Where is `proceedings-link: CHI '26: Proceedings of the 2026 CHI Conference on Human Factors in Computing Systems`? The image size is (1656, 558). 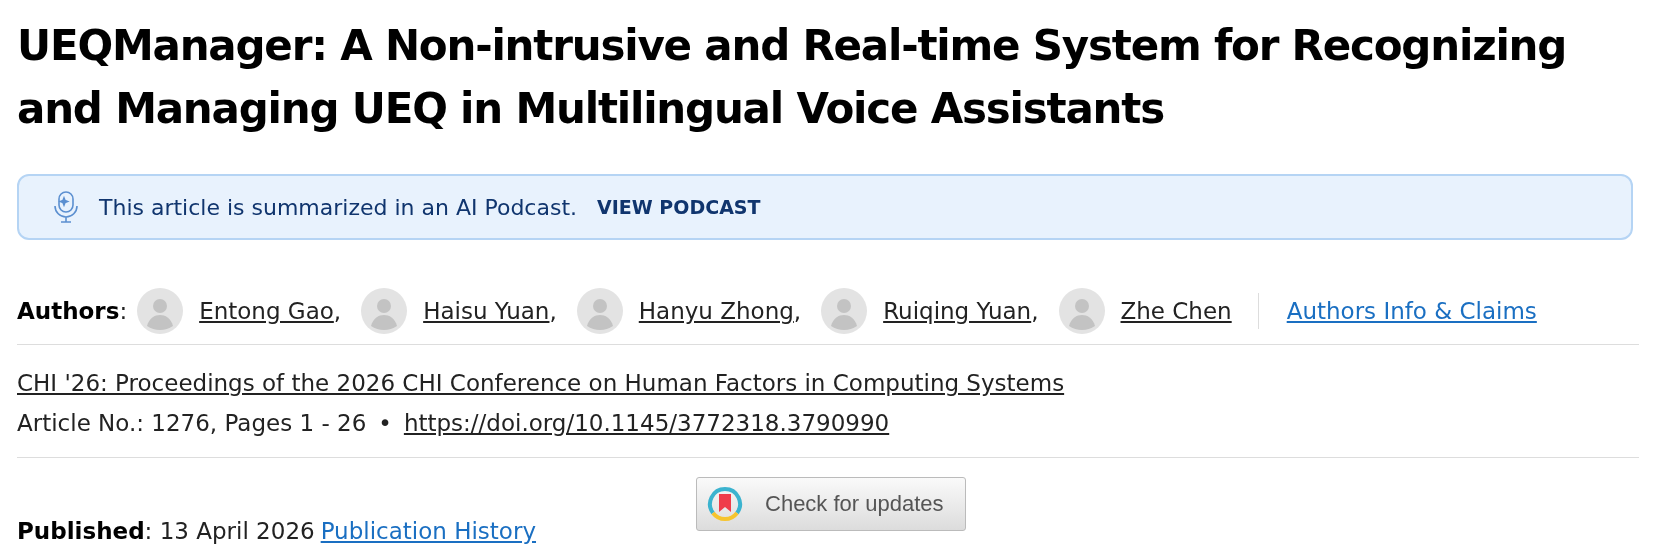 proceedings-link: CHI '26: Proceedings of the 2026 CHI Conference on Human Factors in Computing Systems is located at coordinates (541, 383).